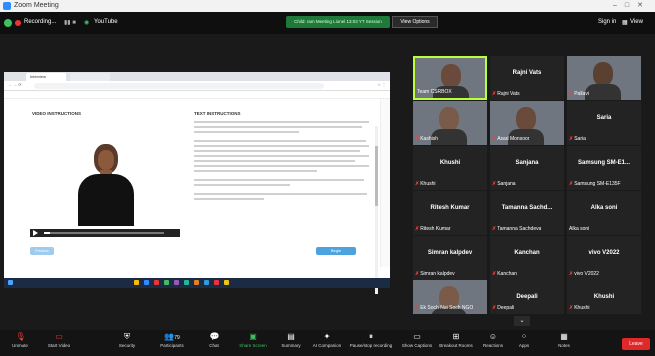 This screenshot has width=655, height=356. What do you see at coordinates (581, 94) in the screenshot?
I see `participant-label-text: Pallavi` at bounding box center [581, 94].